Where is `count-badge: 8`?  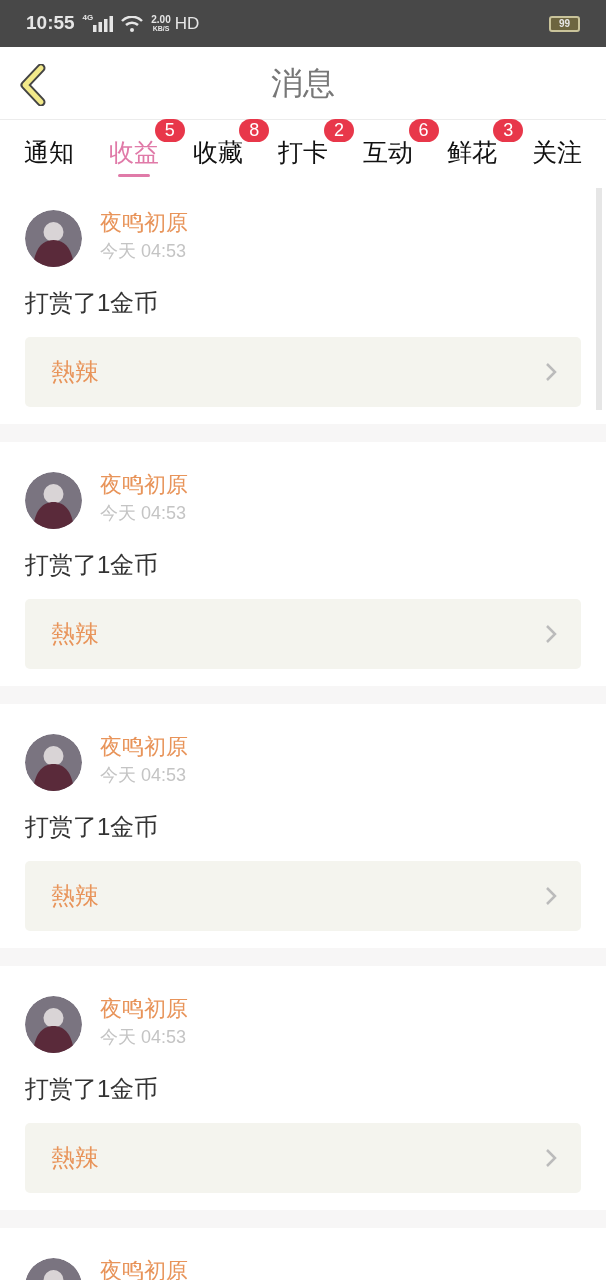
count-badge: 8 is located at coordinates (254, 130).